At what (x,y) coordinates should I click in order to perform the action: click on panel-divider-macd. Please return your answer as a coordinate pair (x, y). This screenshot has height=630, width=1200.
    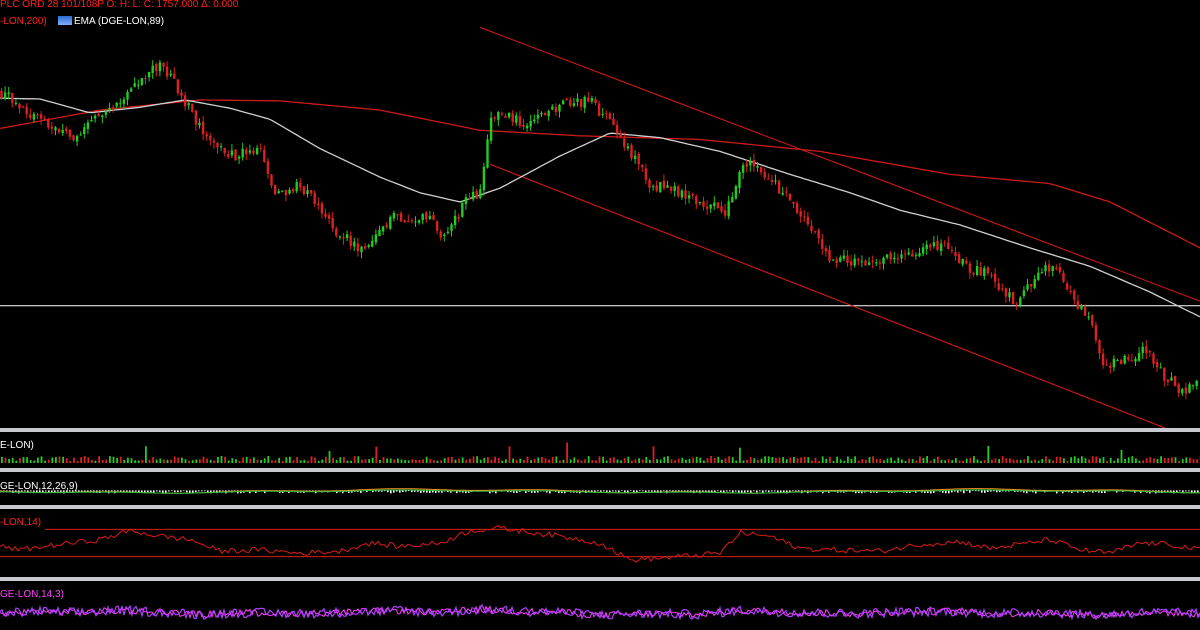
    Looking at the image, I should click on (600, 507).